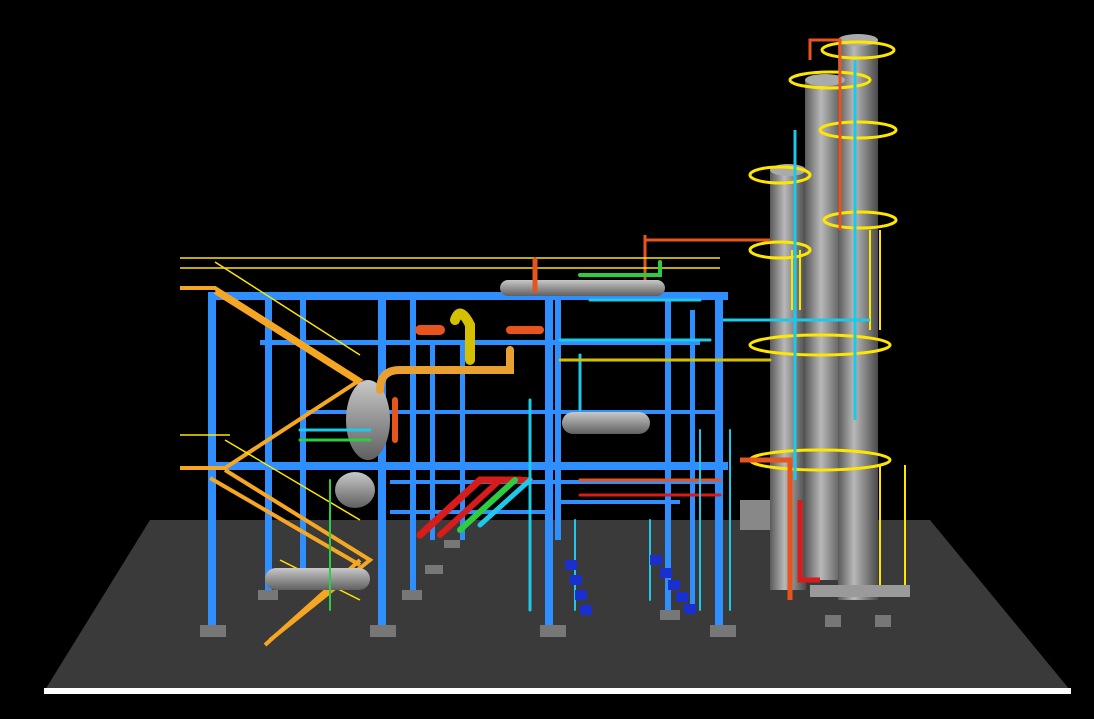 This screenshot has width=1094, height=719. Describe the element at coordinates (557, 691) in the screenshot. I see `ground-edge` at that location.